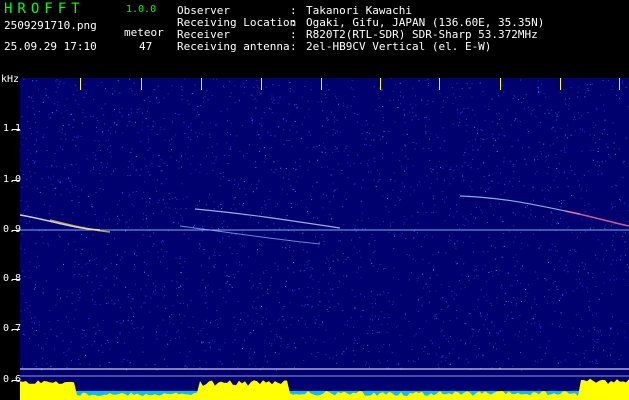 The width and height of the screenshot is (629, 400). I want to click on observer-colon: :, so click(293, 10).